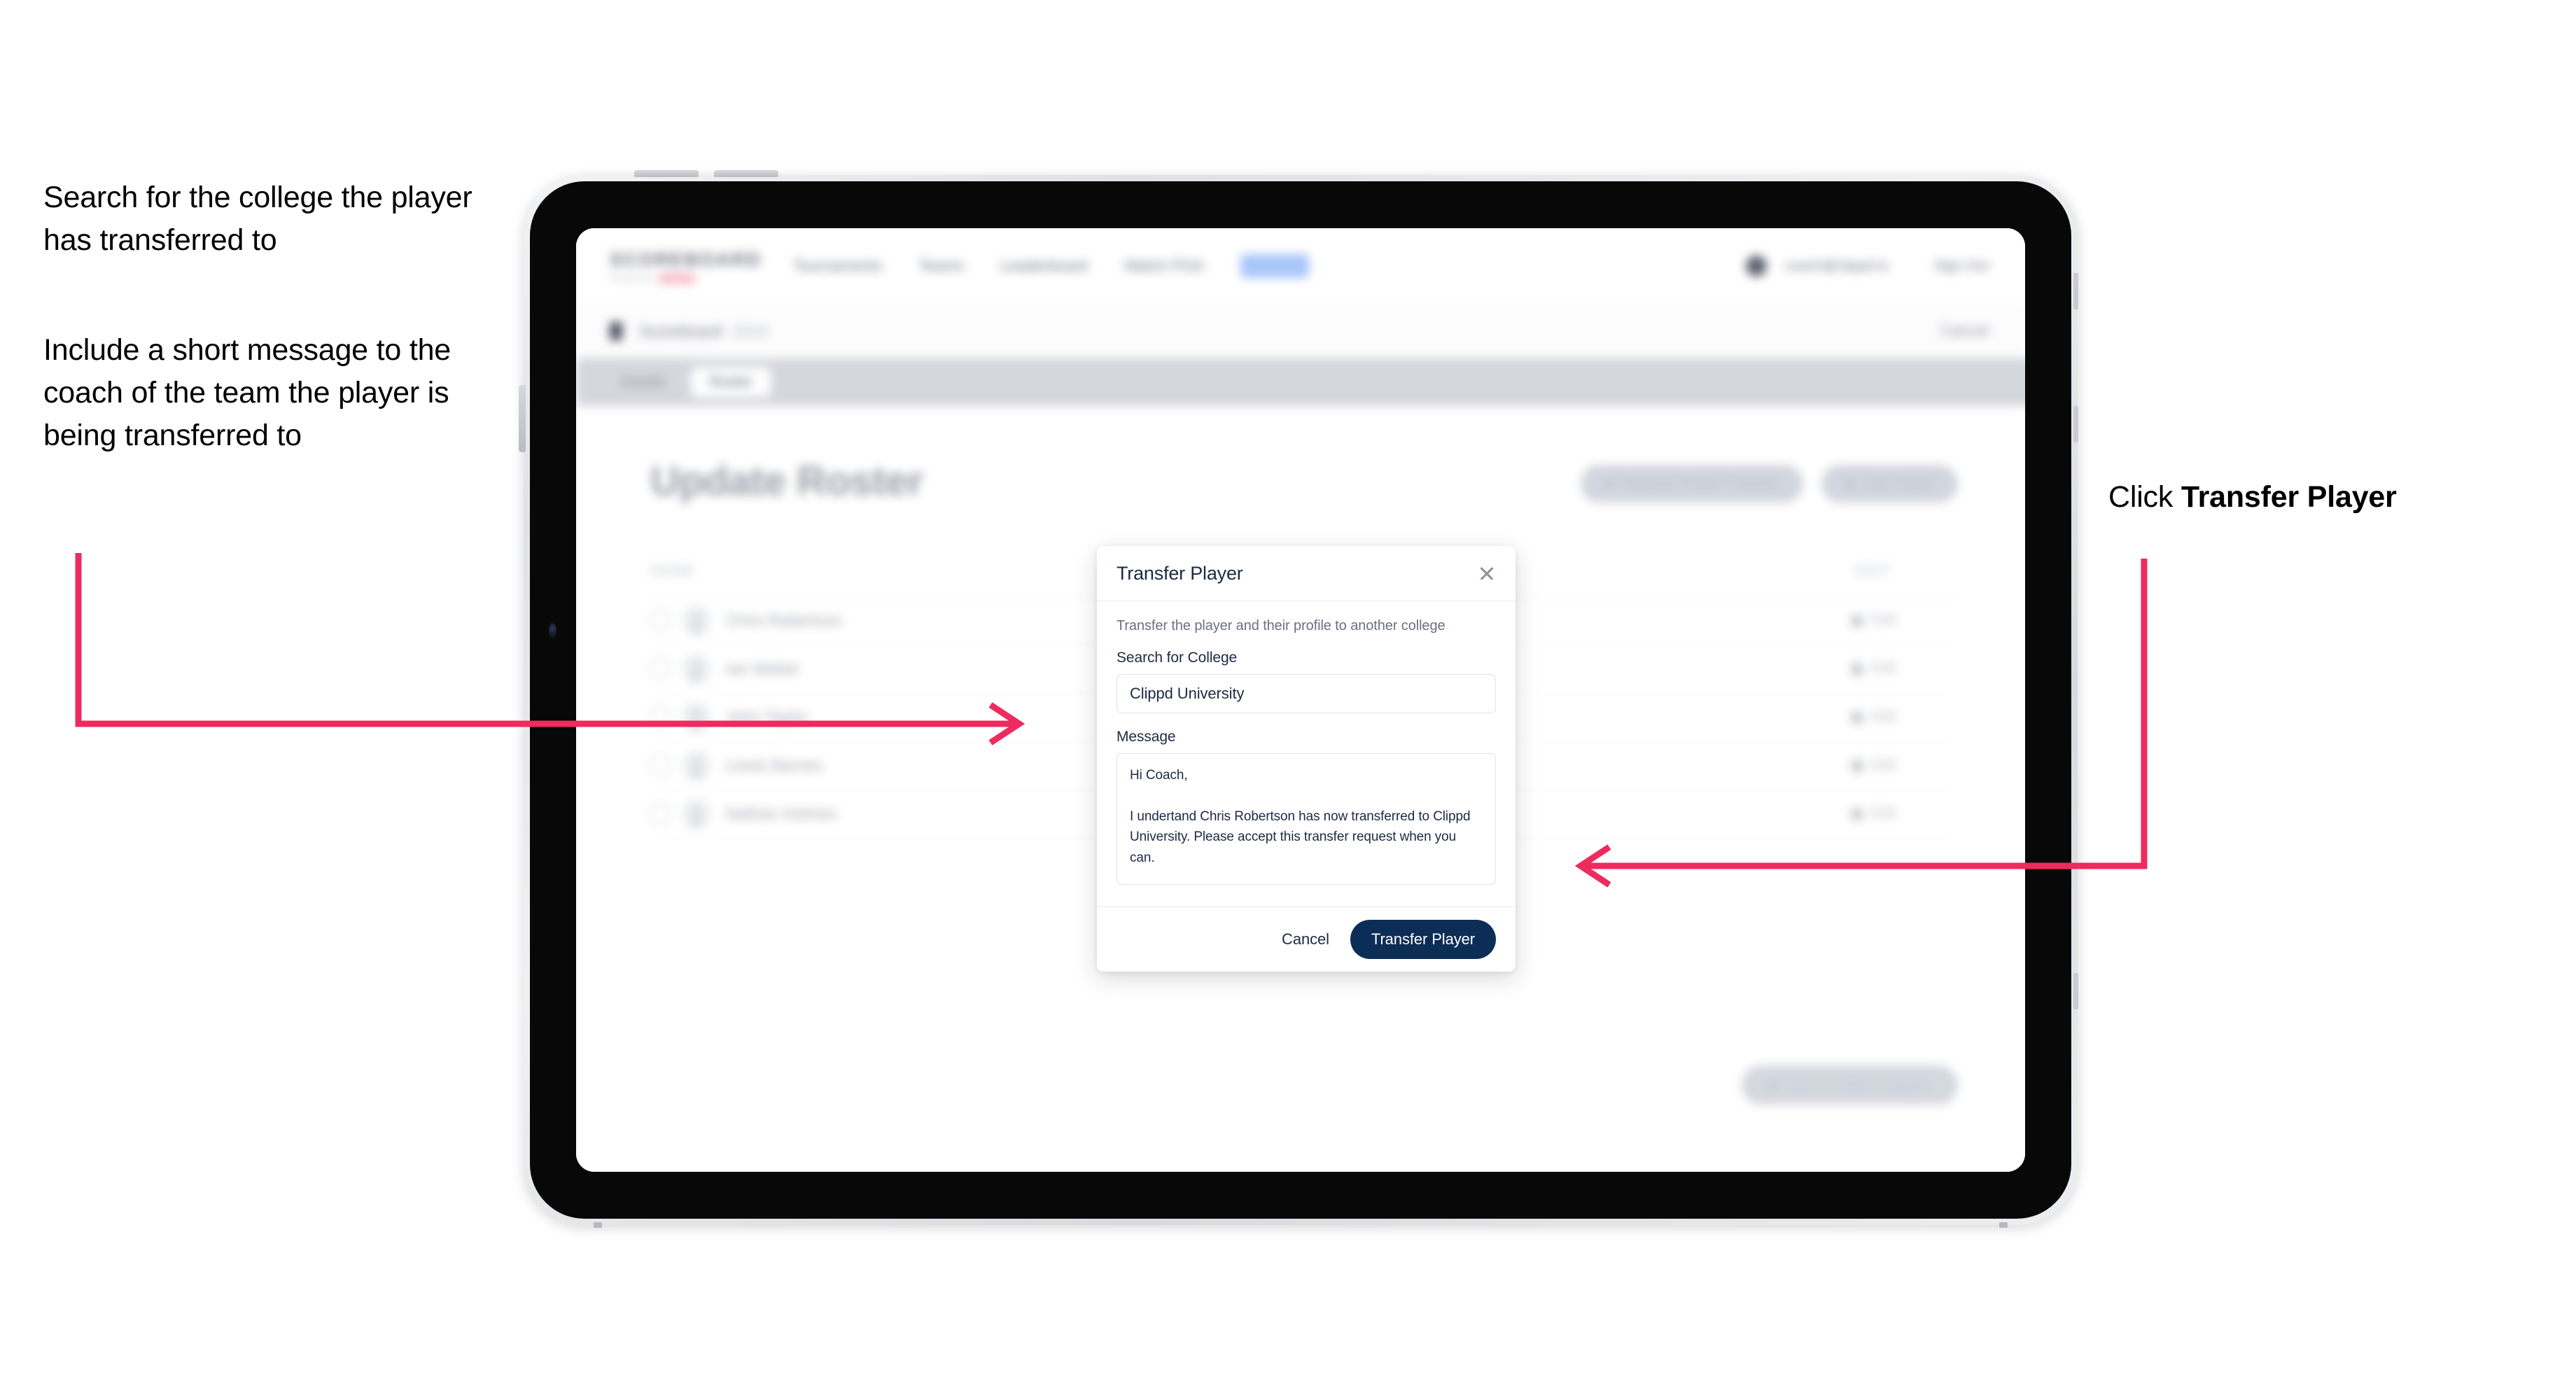 This screenshot has width=2576, height=1386. What do you see at coordinates (750, 330) in the screenshot?
I see `breadcrumb-year: 2024` at bounding box center [750, 330].